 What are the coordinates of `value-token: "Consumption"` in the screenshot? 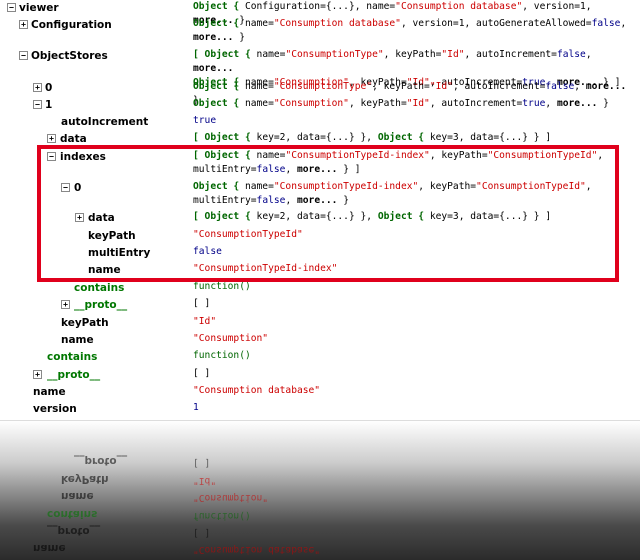 It's located at (231, 338).